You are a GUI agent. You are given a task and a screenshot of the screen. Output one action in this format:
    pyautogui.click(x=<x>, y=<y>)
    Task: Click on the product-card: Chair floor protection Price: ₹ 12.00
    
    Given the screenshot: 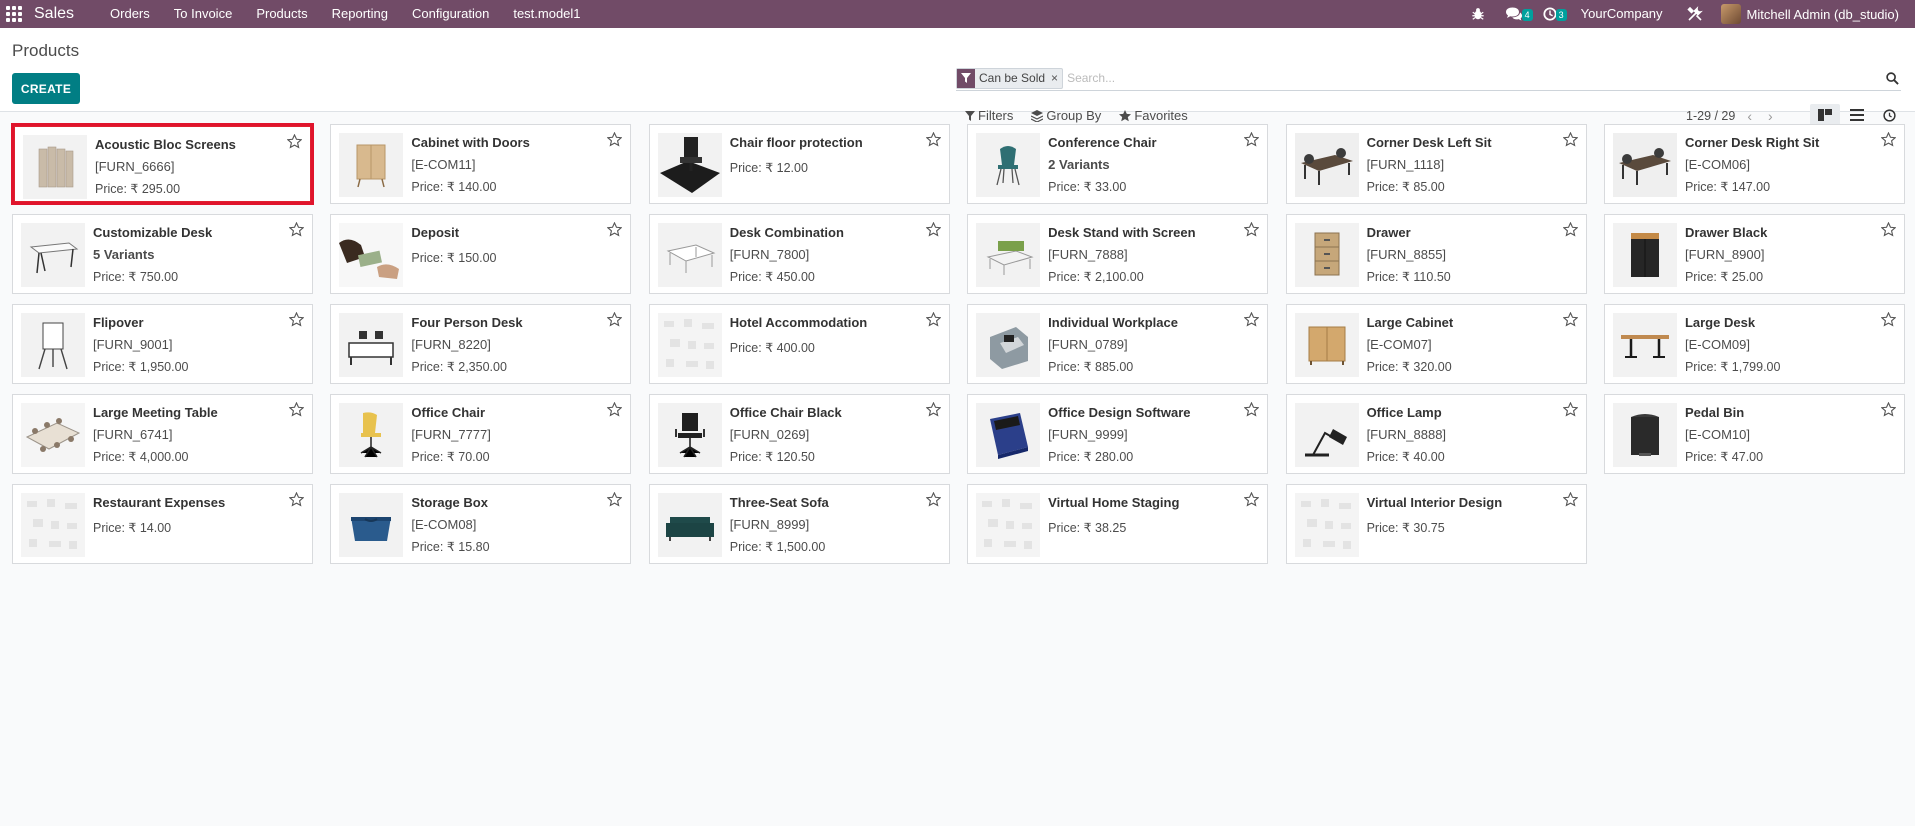 What is the action you would take?
    pyautogui.click(x=799, y=164)
    